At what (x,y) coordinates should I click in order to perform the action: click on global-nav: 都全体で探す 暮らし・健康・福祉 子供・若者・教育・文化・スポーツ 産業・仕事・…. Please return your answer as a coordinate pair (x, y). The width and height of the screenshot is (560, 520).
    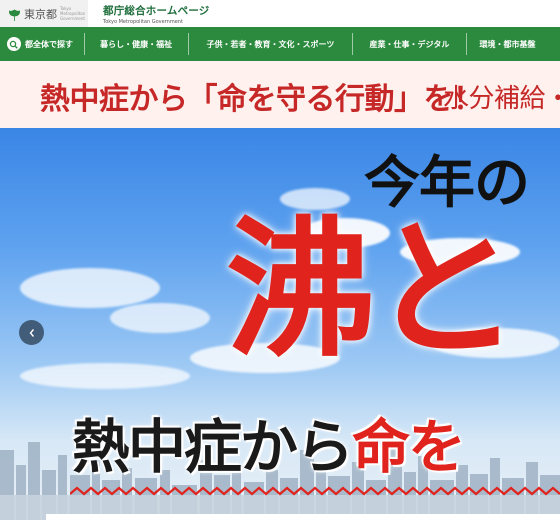
    Looking at the image, I should click on (280, 44).